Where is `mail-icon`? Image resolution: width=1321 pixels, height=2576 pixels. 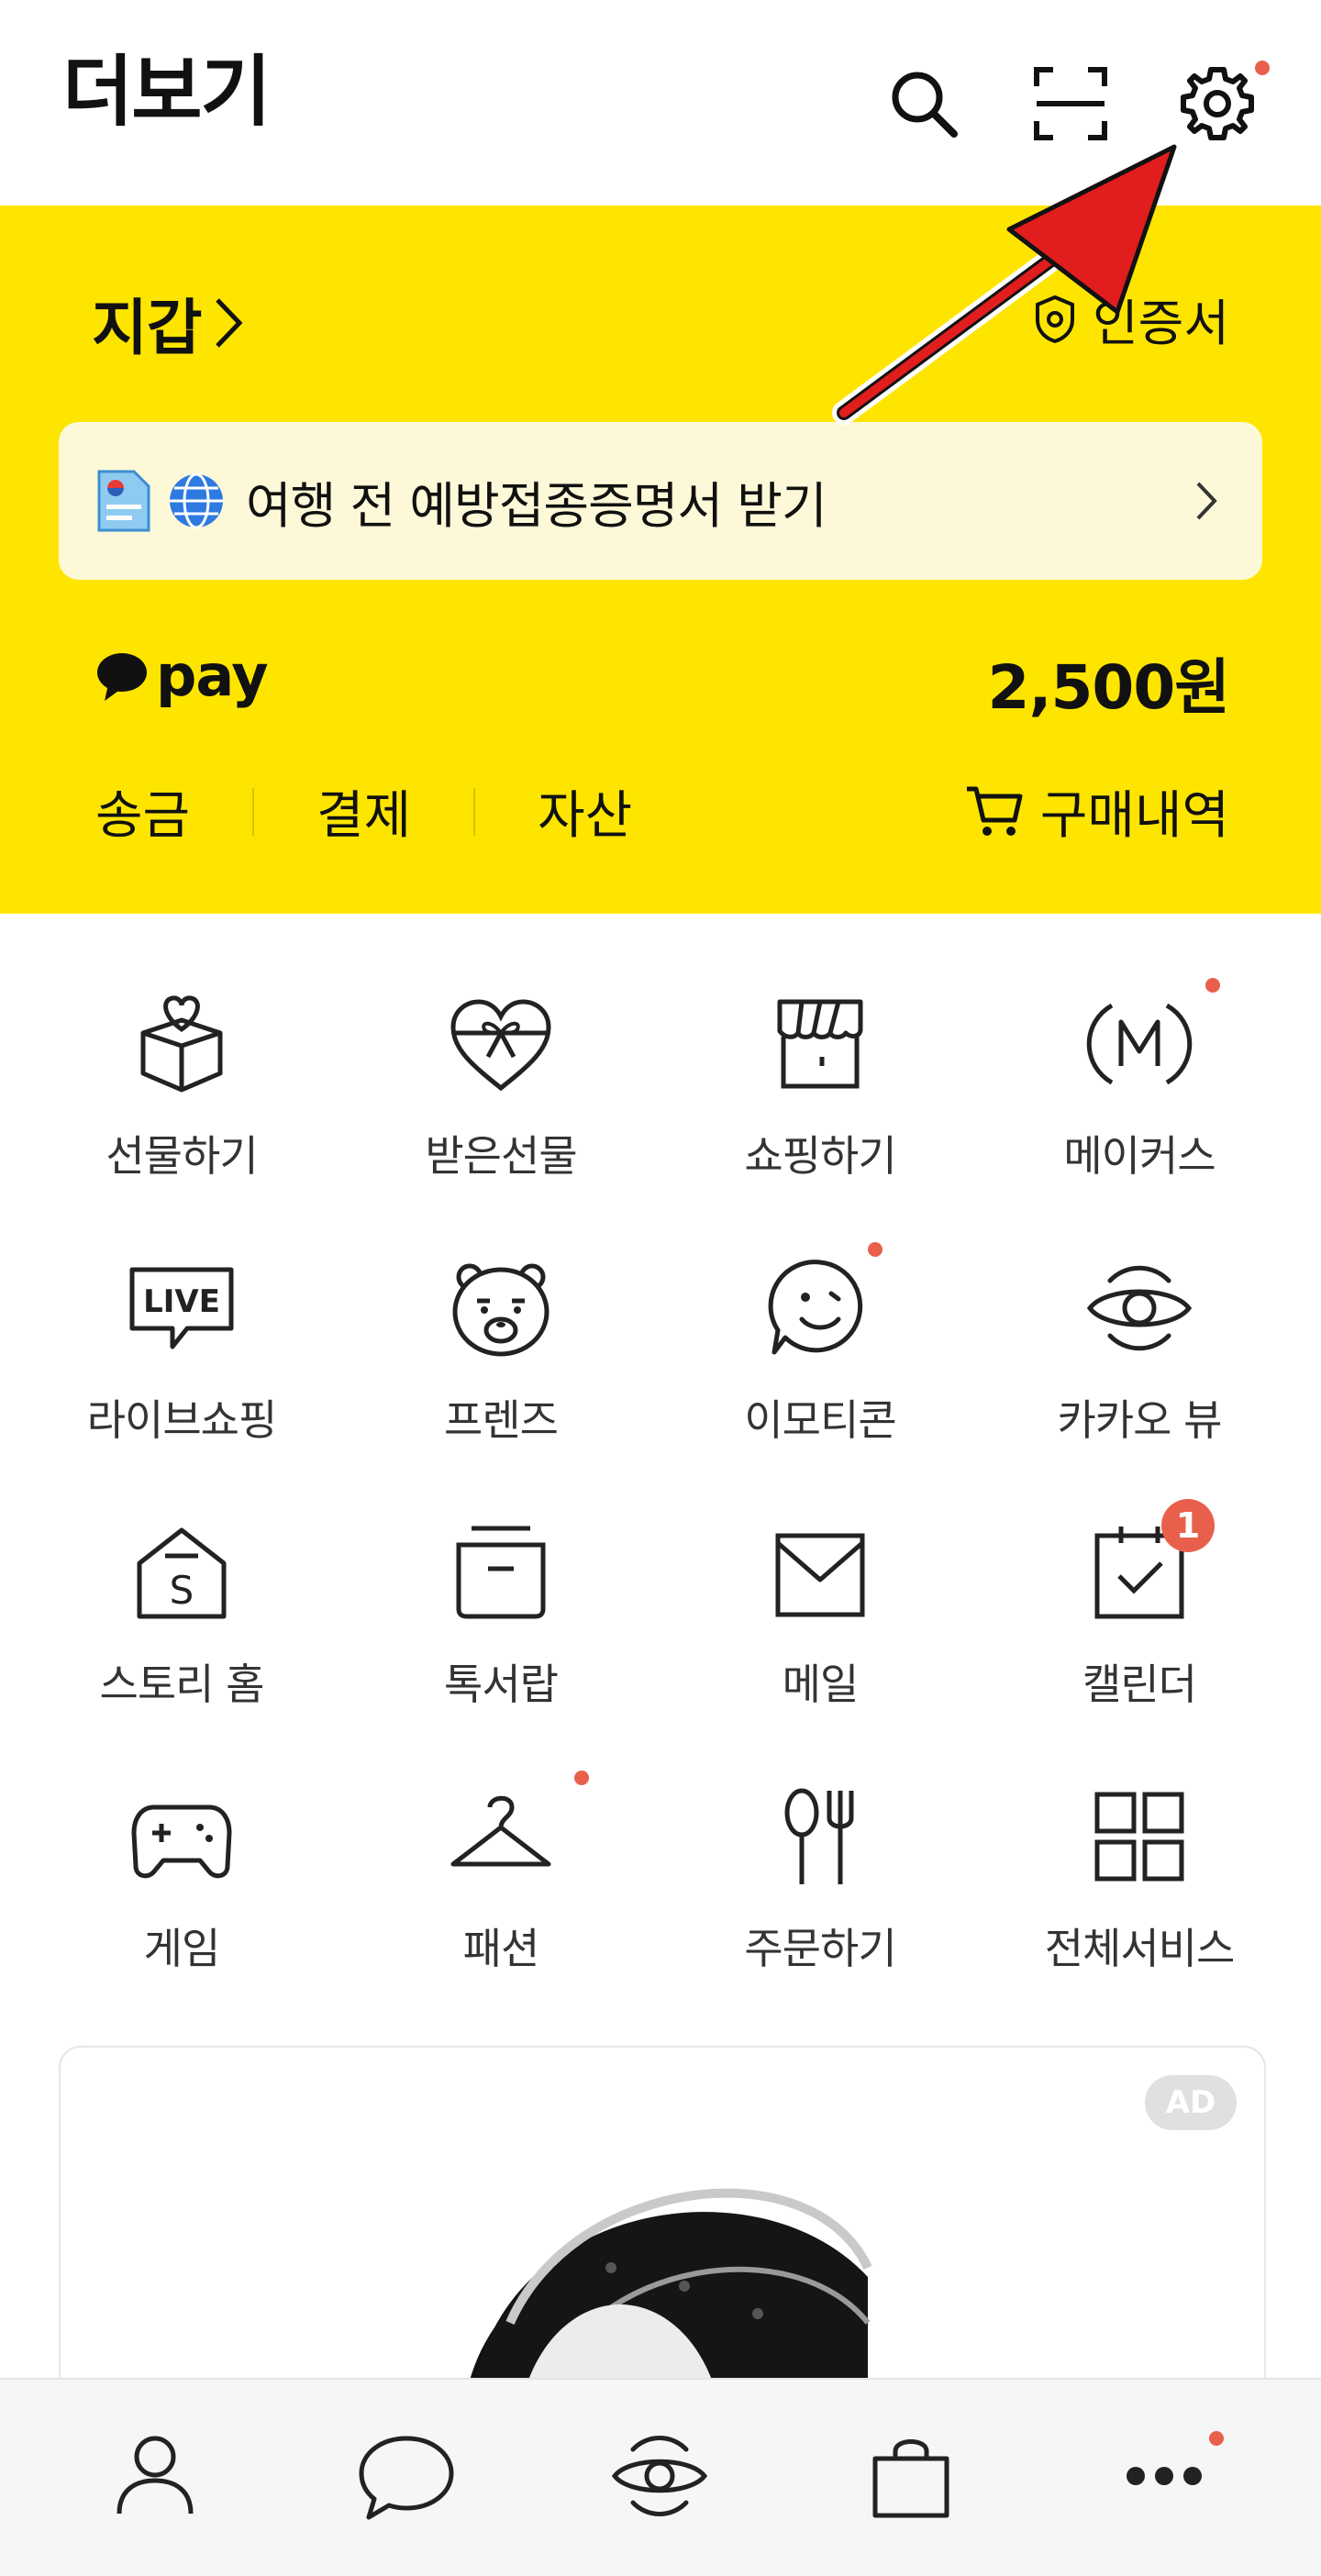 mail-icon is located at coordinates (820, 1575).